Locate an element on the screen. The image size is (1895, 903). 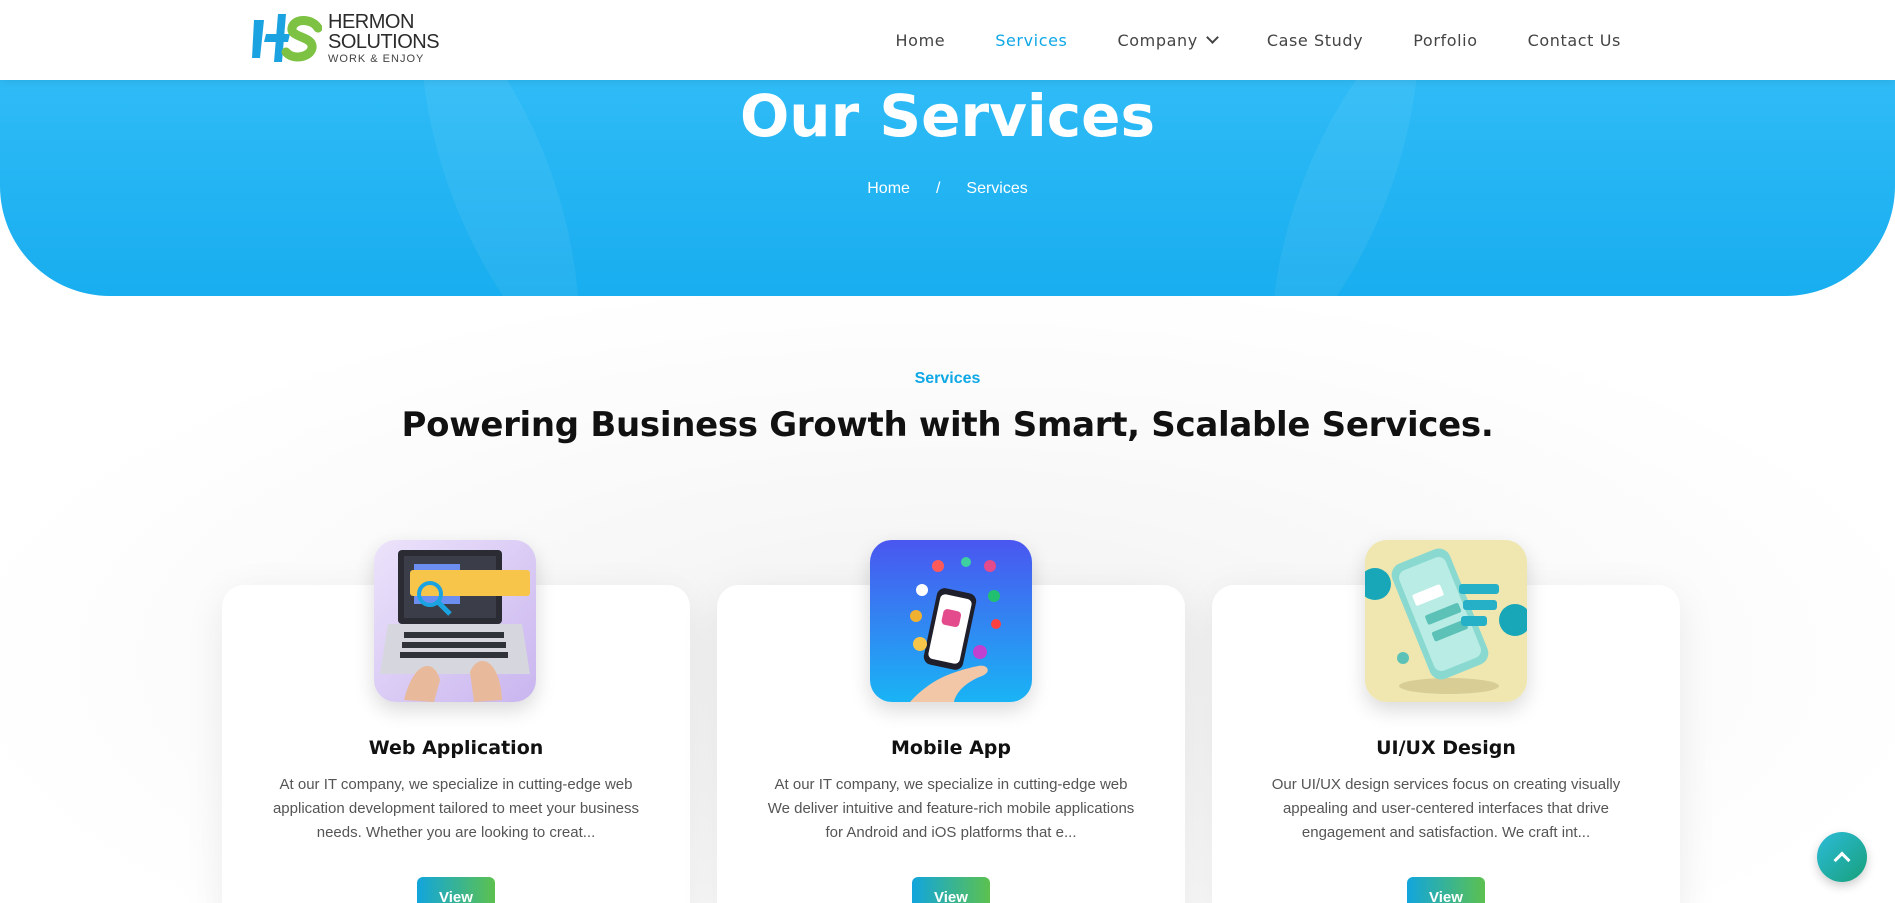
scroll-to-top-button is located at coordinates (1842, 857).